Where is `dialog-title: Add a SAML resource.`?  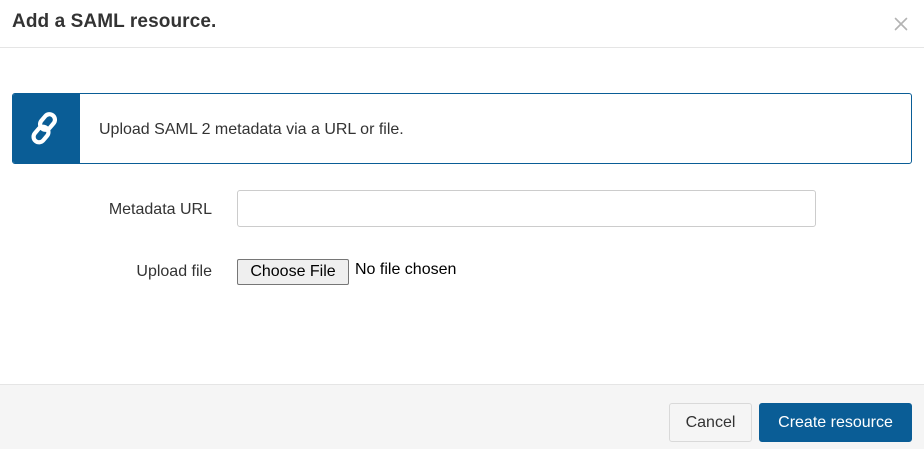 dialog-title: Add a SAML resource. is located at coordinates (114, 21).